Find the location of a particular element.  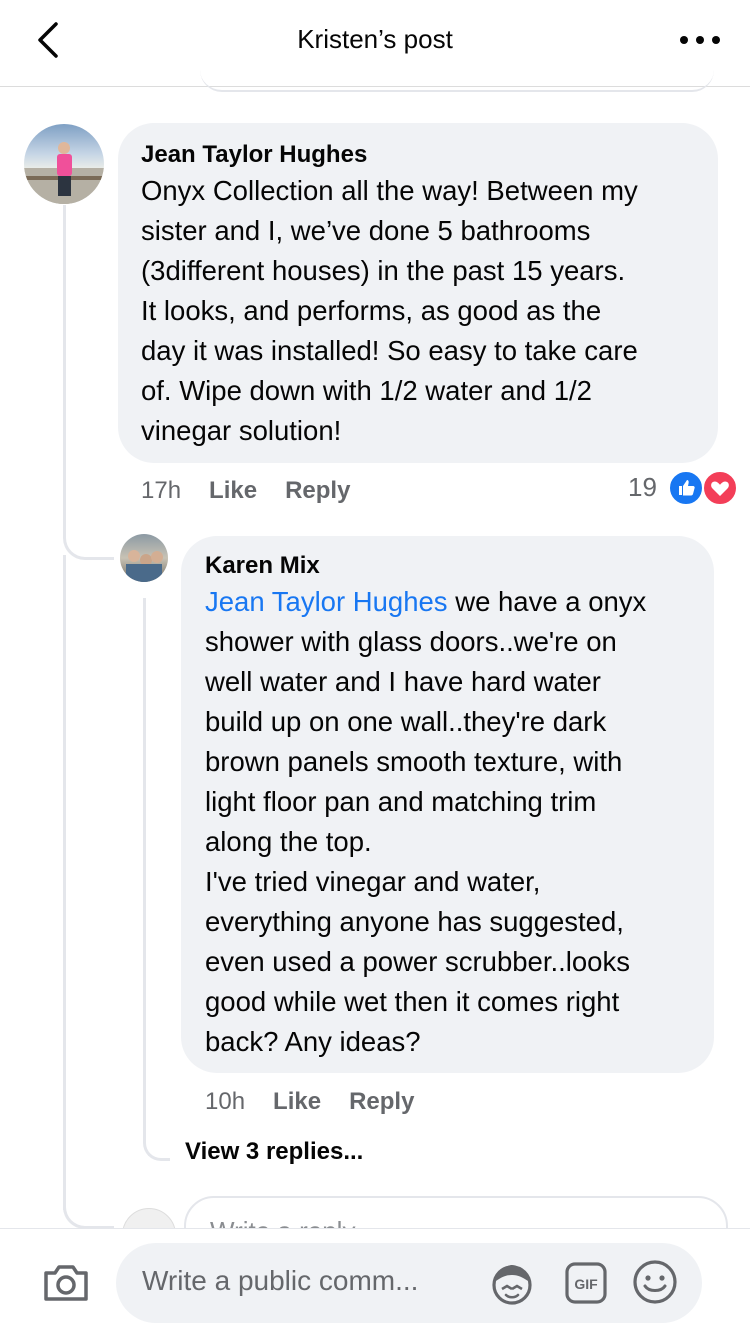

mention-link: Jean Taylor Hughes is located at coordinates (326, 601).